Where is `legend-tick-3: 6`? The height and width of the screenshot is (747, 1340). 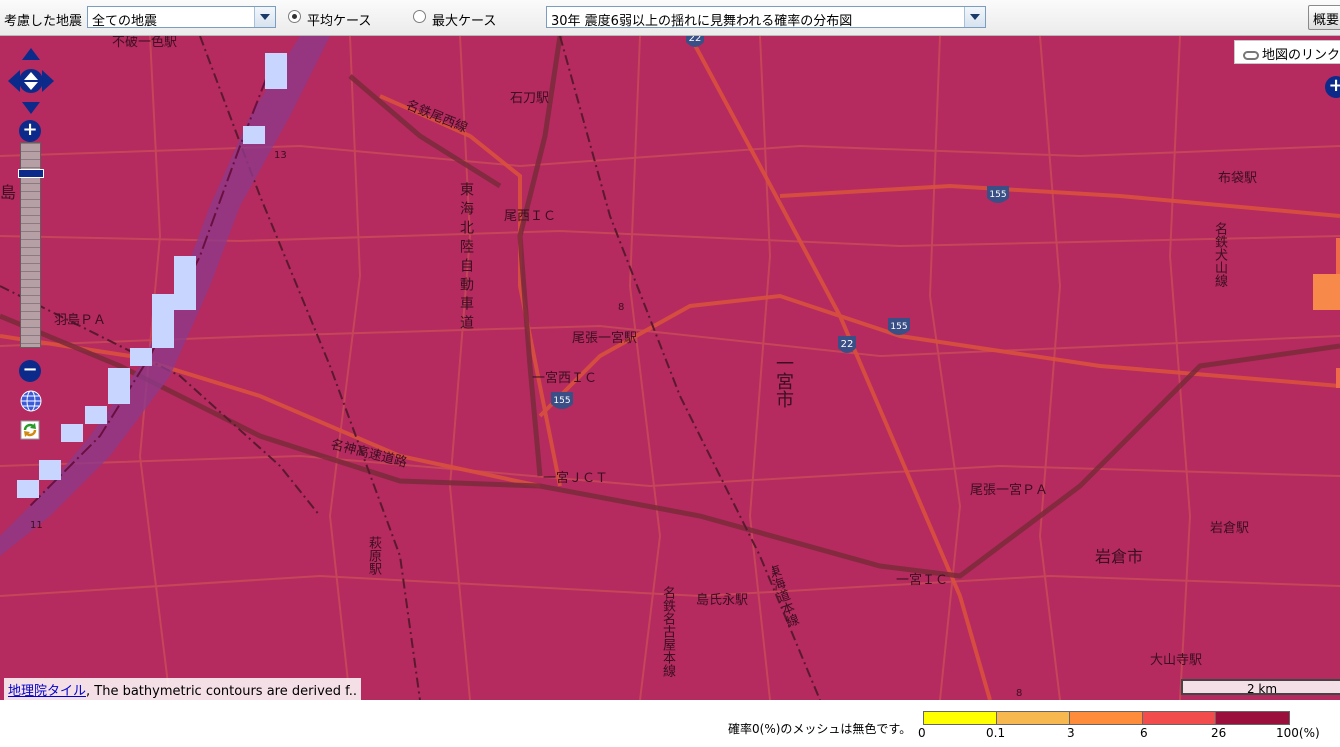 legend-tick-3: 6 is located at coordinates (1144, 733).